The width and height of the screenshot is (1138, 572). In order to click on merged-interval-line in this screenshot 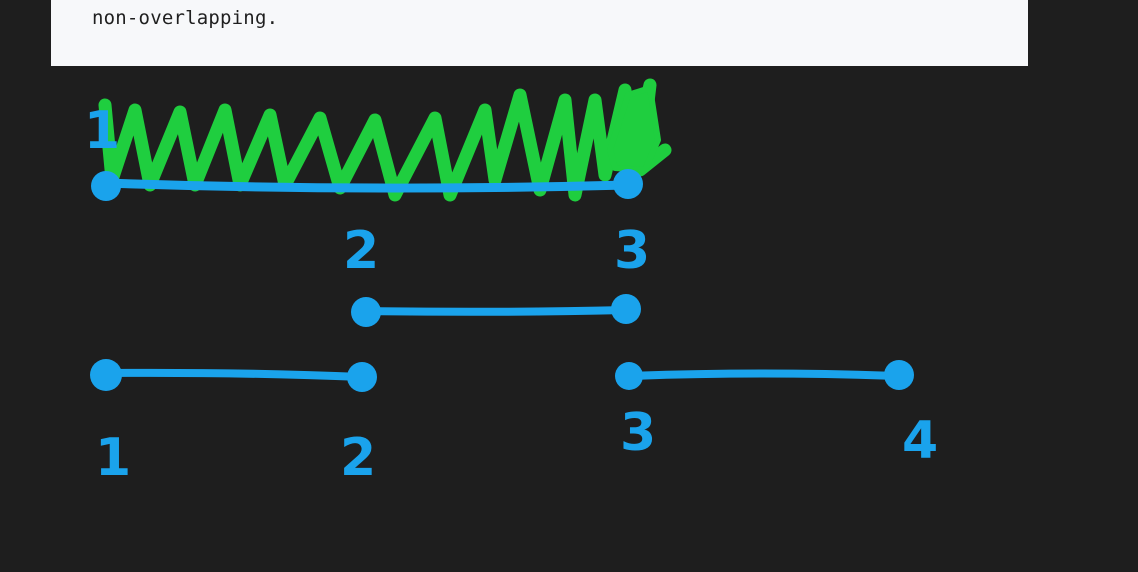, I will do `click(366, 185)`.